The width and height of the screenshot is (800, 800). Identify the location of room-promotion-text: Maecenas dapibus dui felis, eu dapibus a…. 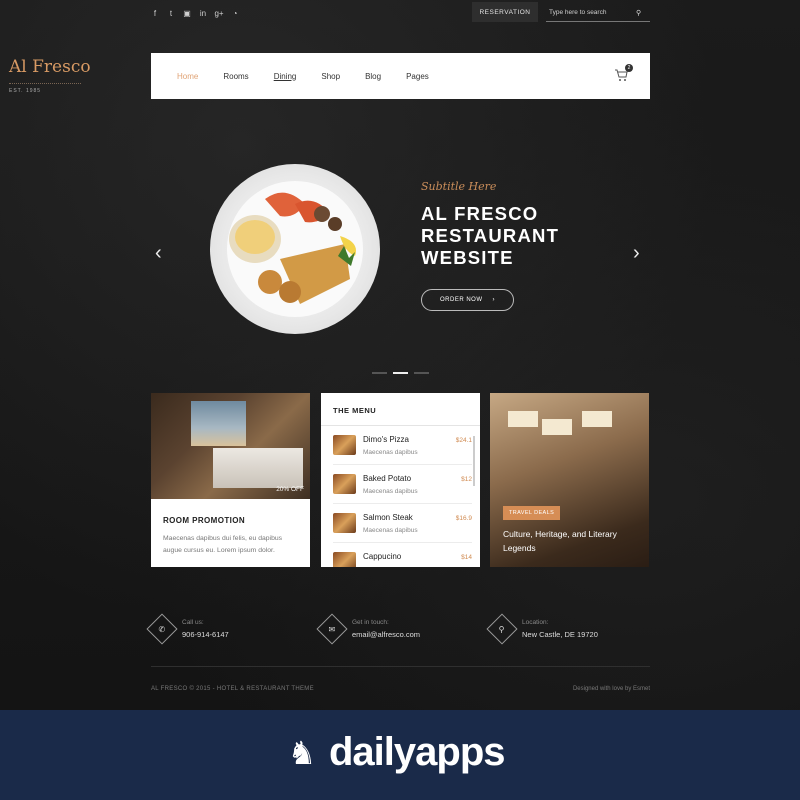
(223, 544).